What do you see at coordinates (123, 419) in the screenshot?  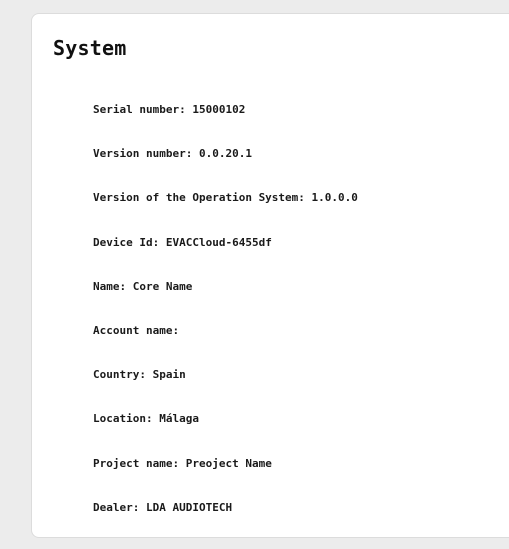 I see `info-label: Location:` at bounding box center [123, 419].